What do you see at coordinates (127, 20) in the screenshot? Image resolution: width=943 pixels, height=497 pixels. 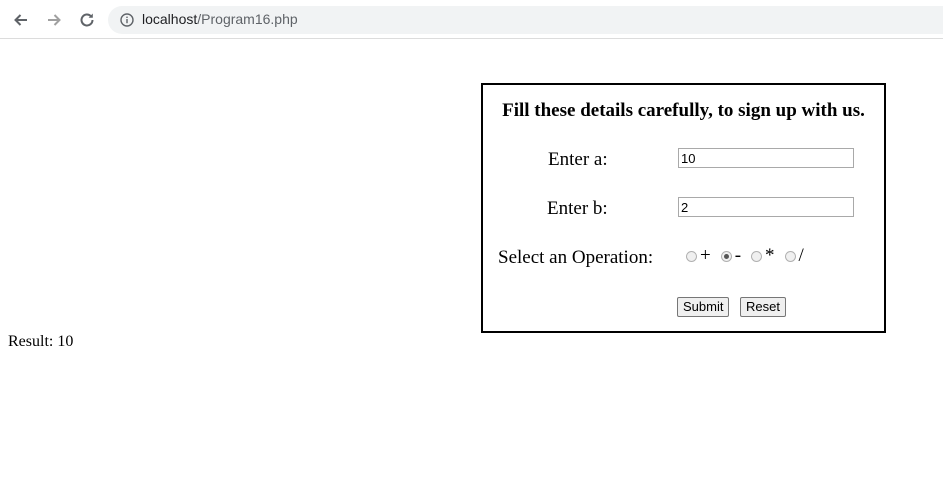 I see `info-icon` at bounding box center [127, 20].